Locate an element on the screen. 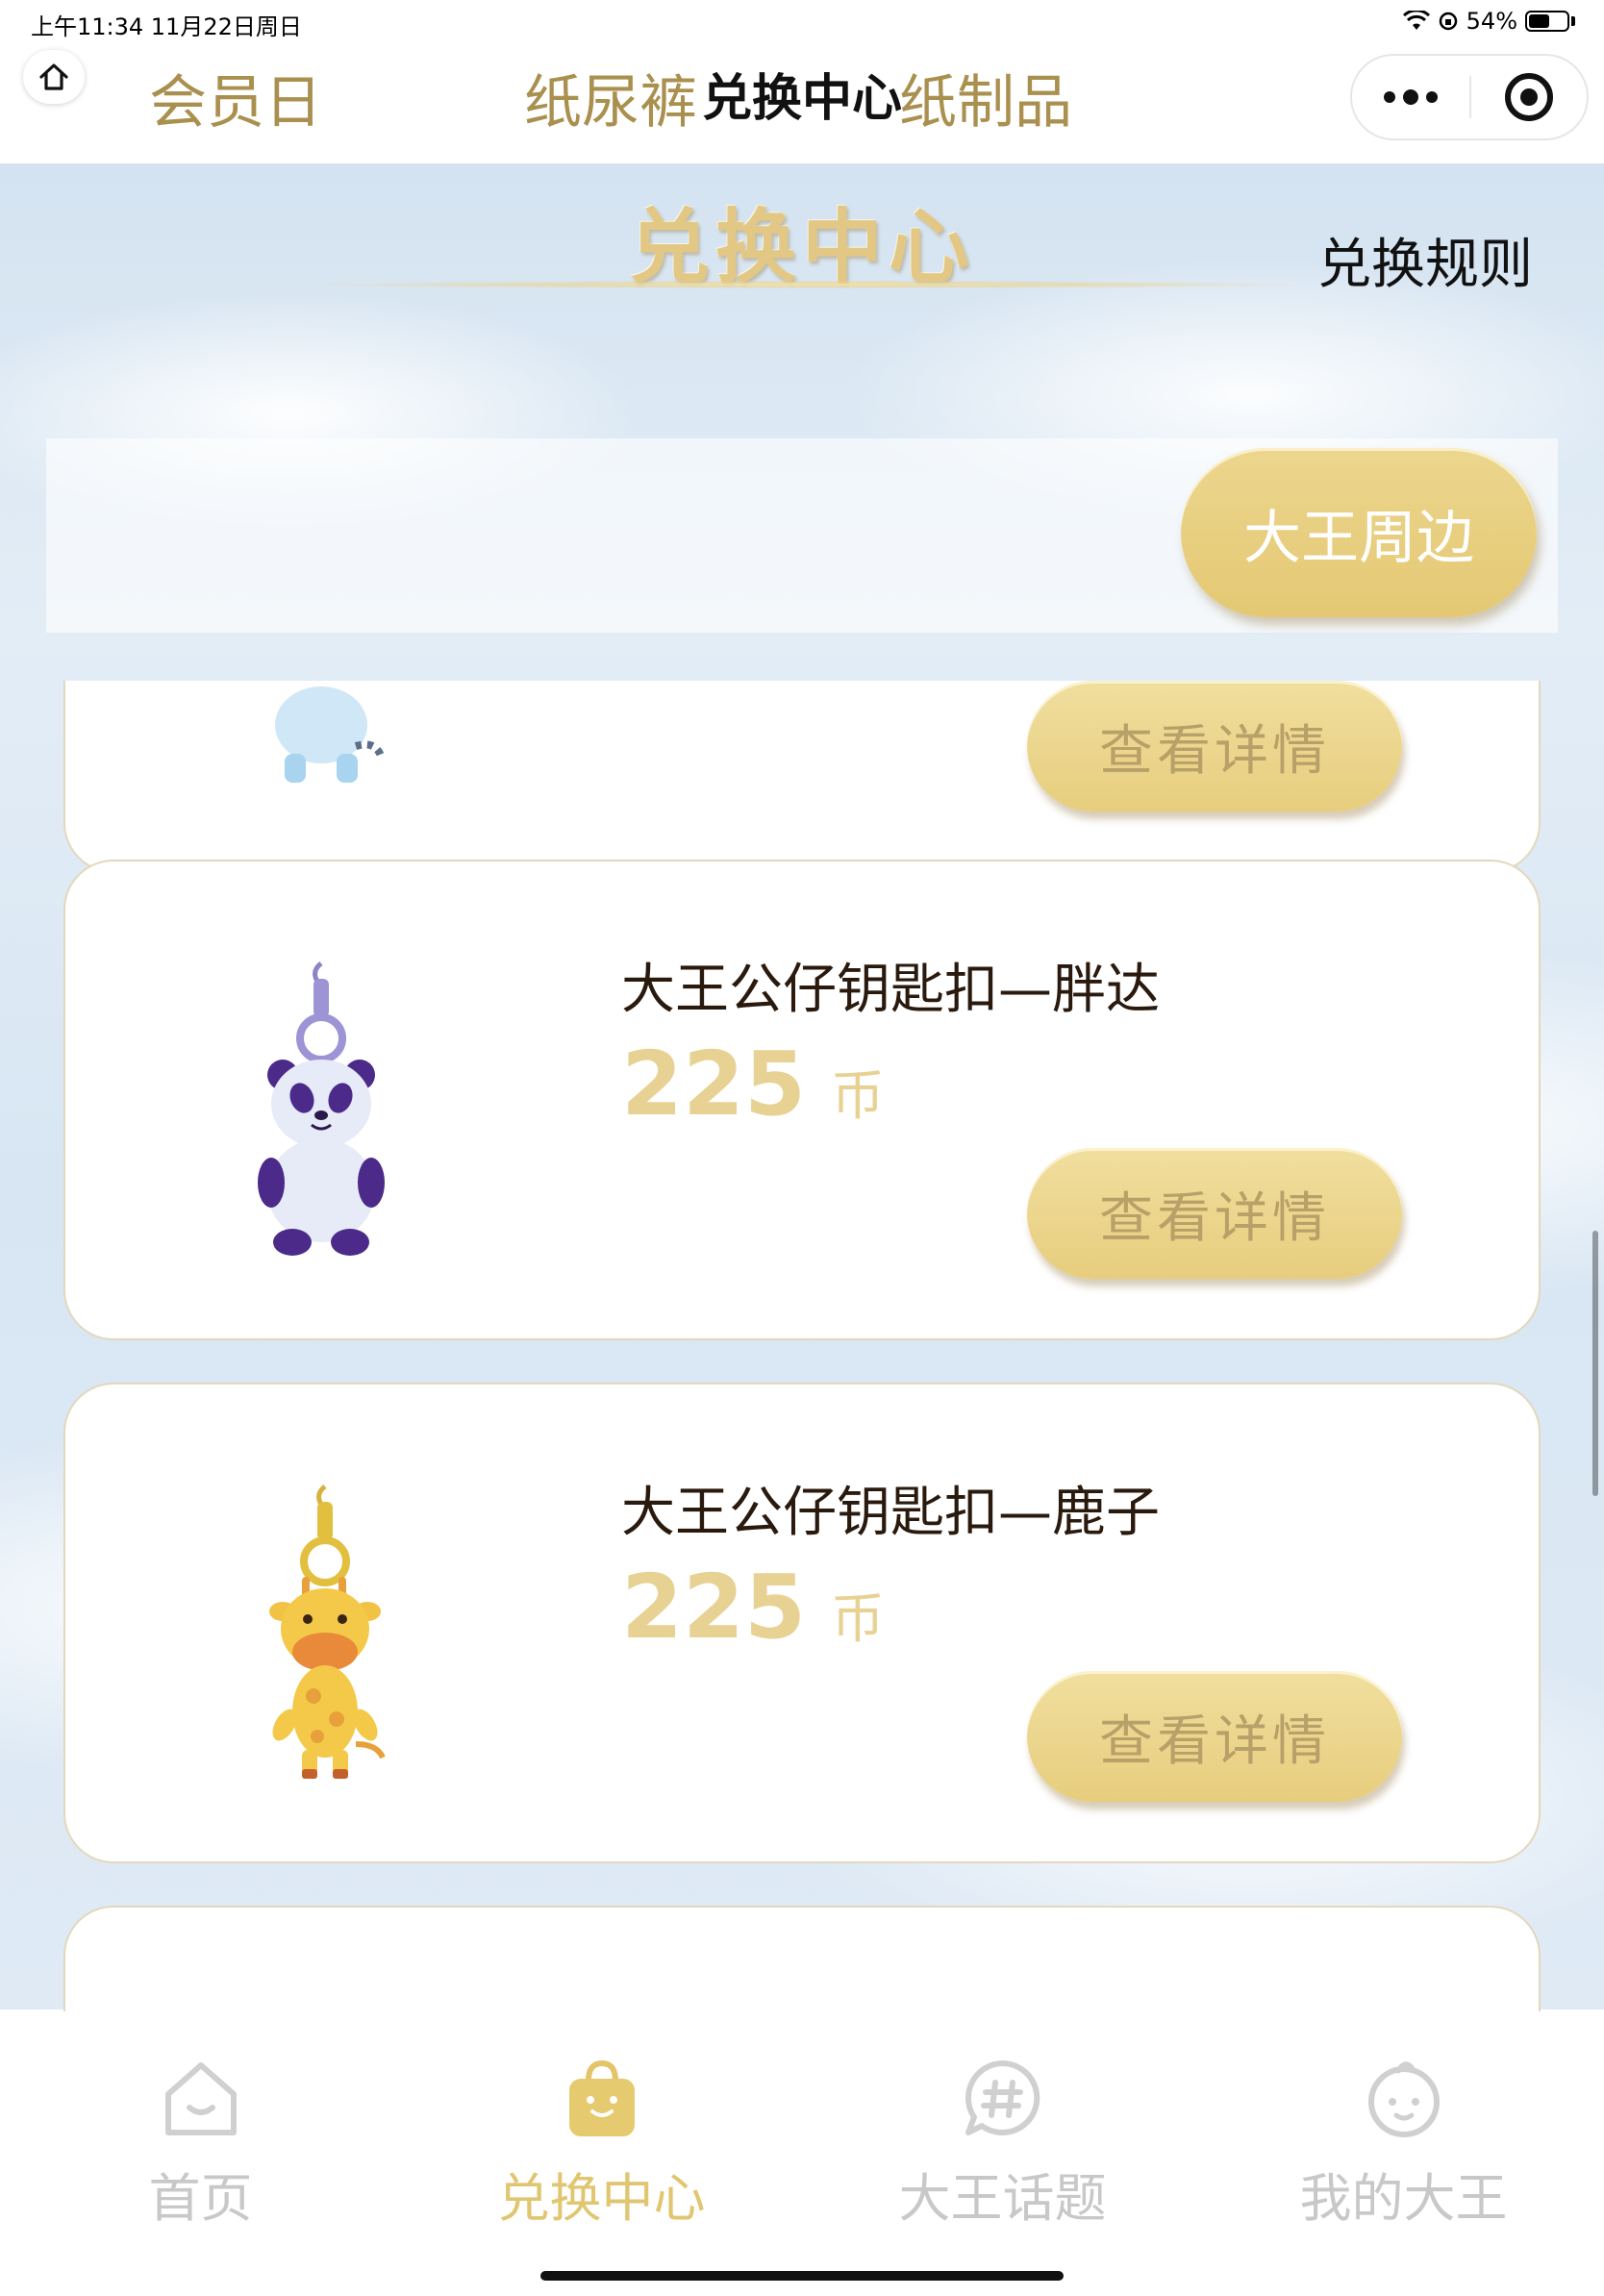 The height and width of the screenshot is (2296, 1604). tab-diapers: 纸尿裤 is located at coordinates (611, 97).